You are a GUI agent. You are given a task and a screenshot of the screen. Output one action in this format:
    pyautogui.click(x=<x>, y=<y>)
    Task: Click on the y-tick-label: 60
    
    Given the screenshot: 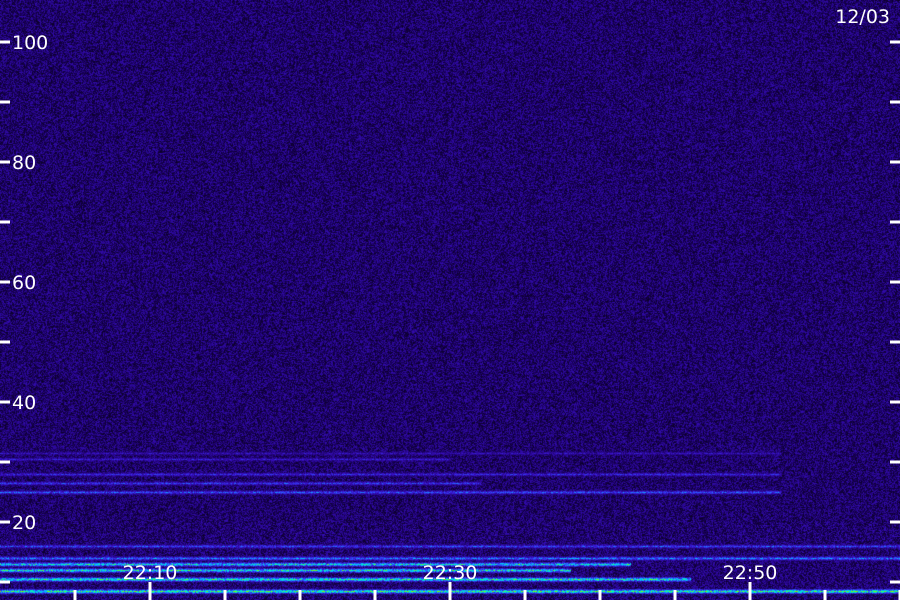 What is the action you would take?
    pyautogui.click(x=24, y=283)
    